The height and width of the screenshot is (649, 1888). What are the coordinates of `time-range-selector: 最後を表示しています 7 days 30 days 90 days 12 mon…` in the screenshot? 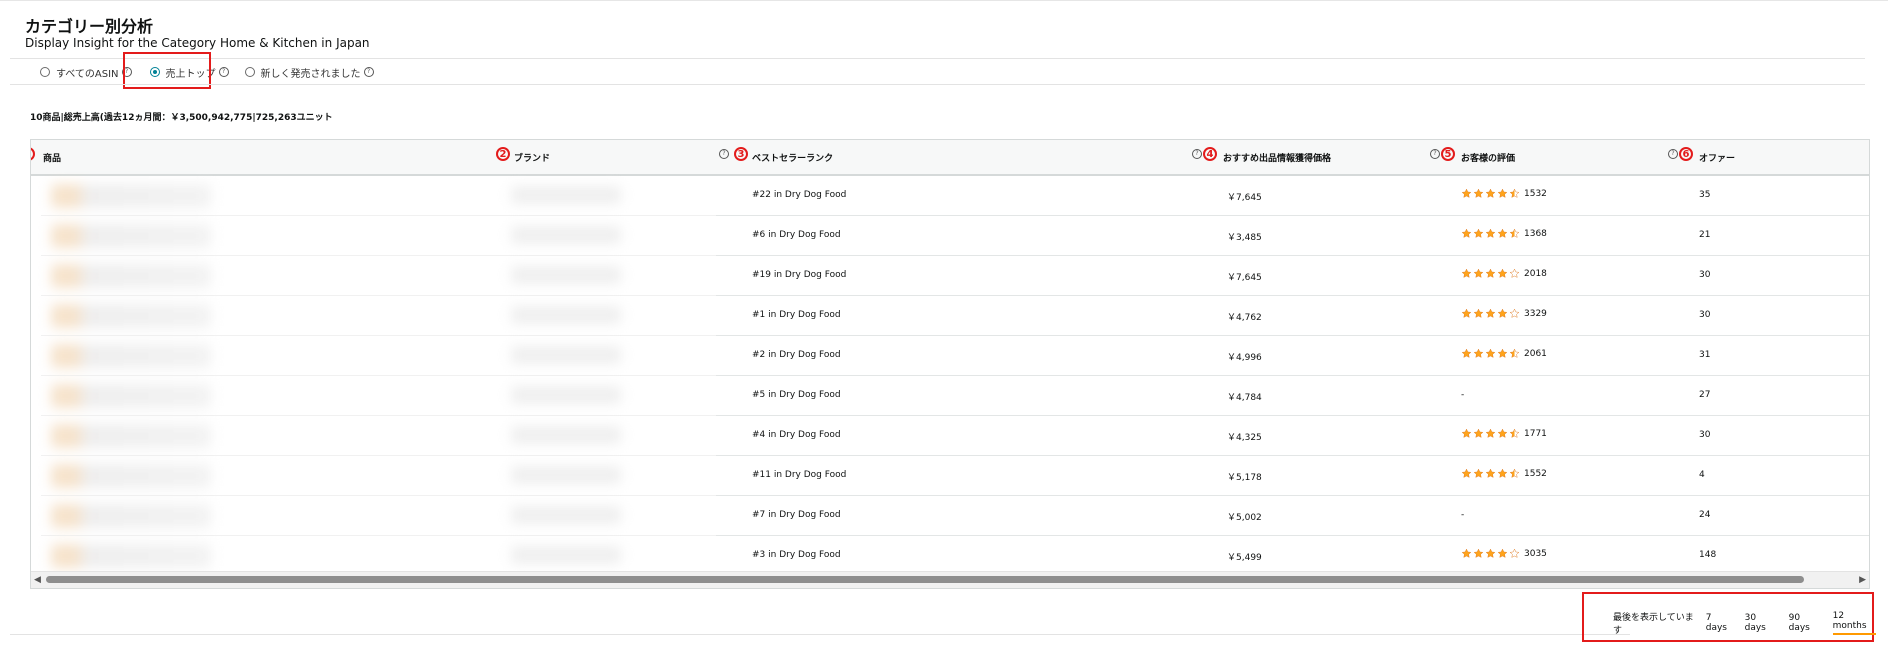 It's located at (1750, 623).